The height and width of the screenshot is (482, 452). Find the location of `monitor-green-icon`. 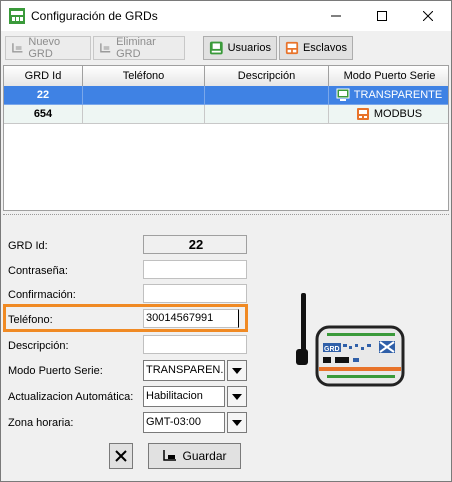

monitor-green-icon is located at coordinates (343, 94).